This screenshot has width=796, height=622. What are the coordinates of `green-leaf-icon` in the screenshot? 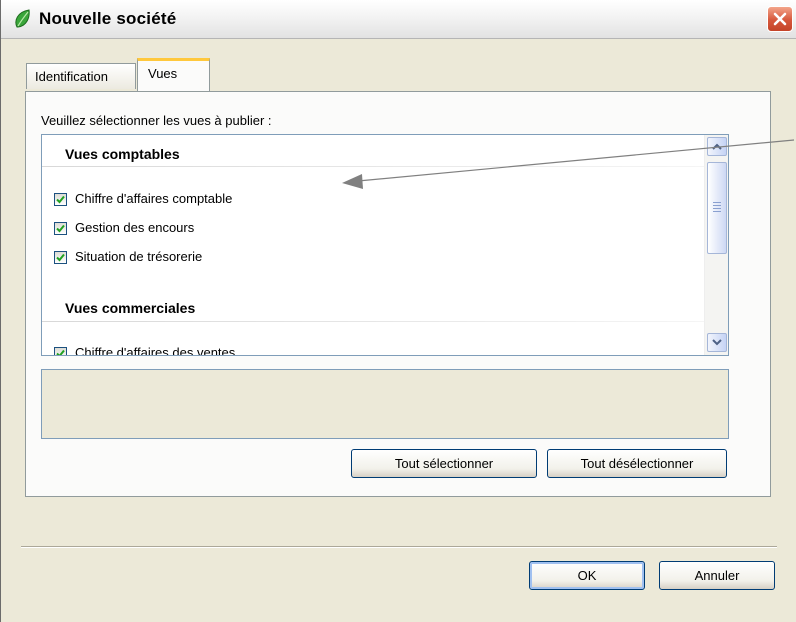 It's located at (23, 19).